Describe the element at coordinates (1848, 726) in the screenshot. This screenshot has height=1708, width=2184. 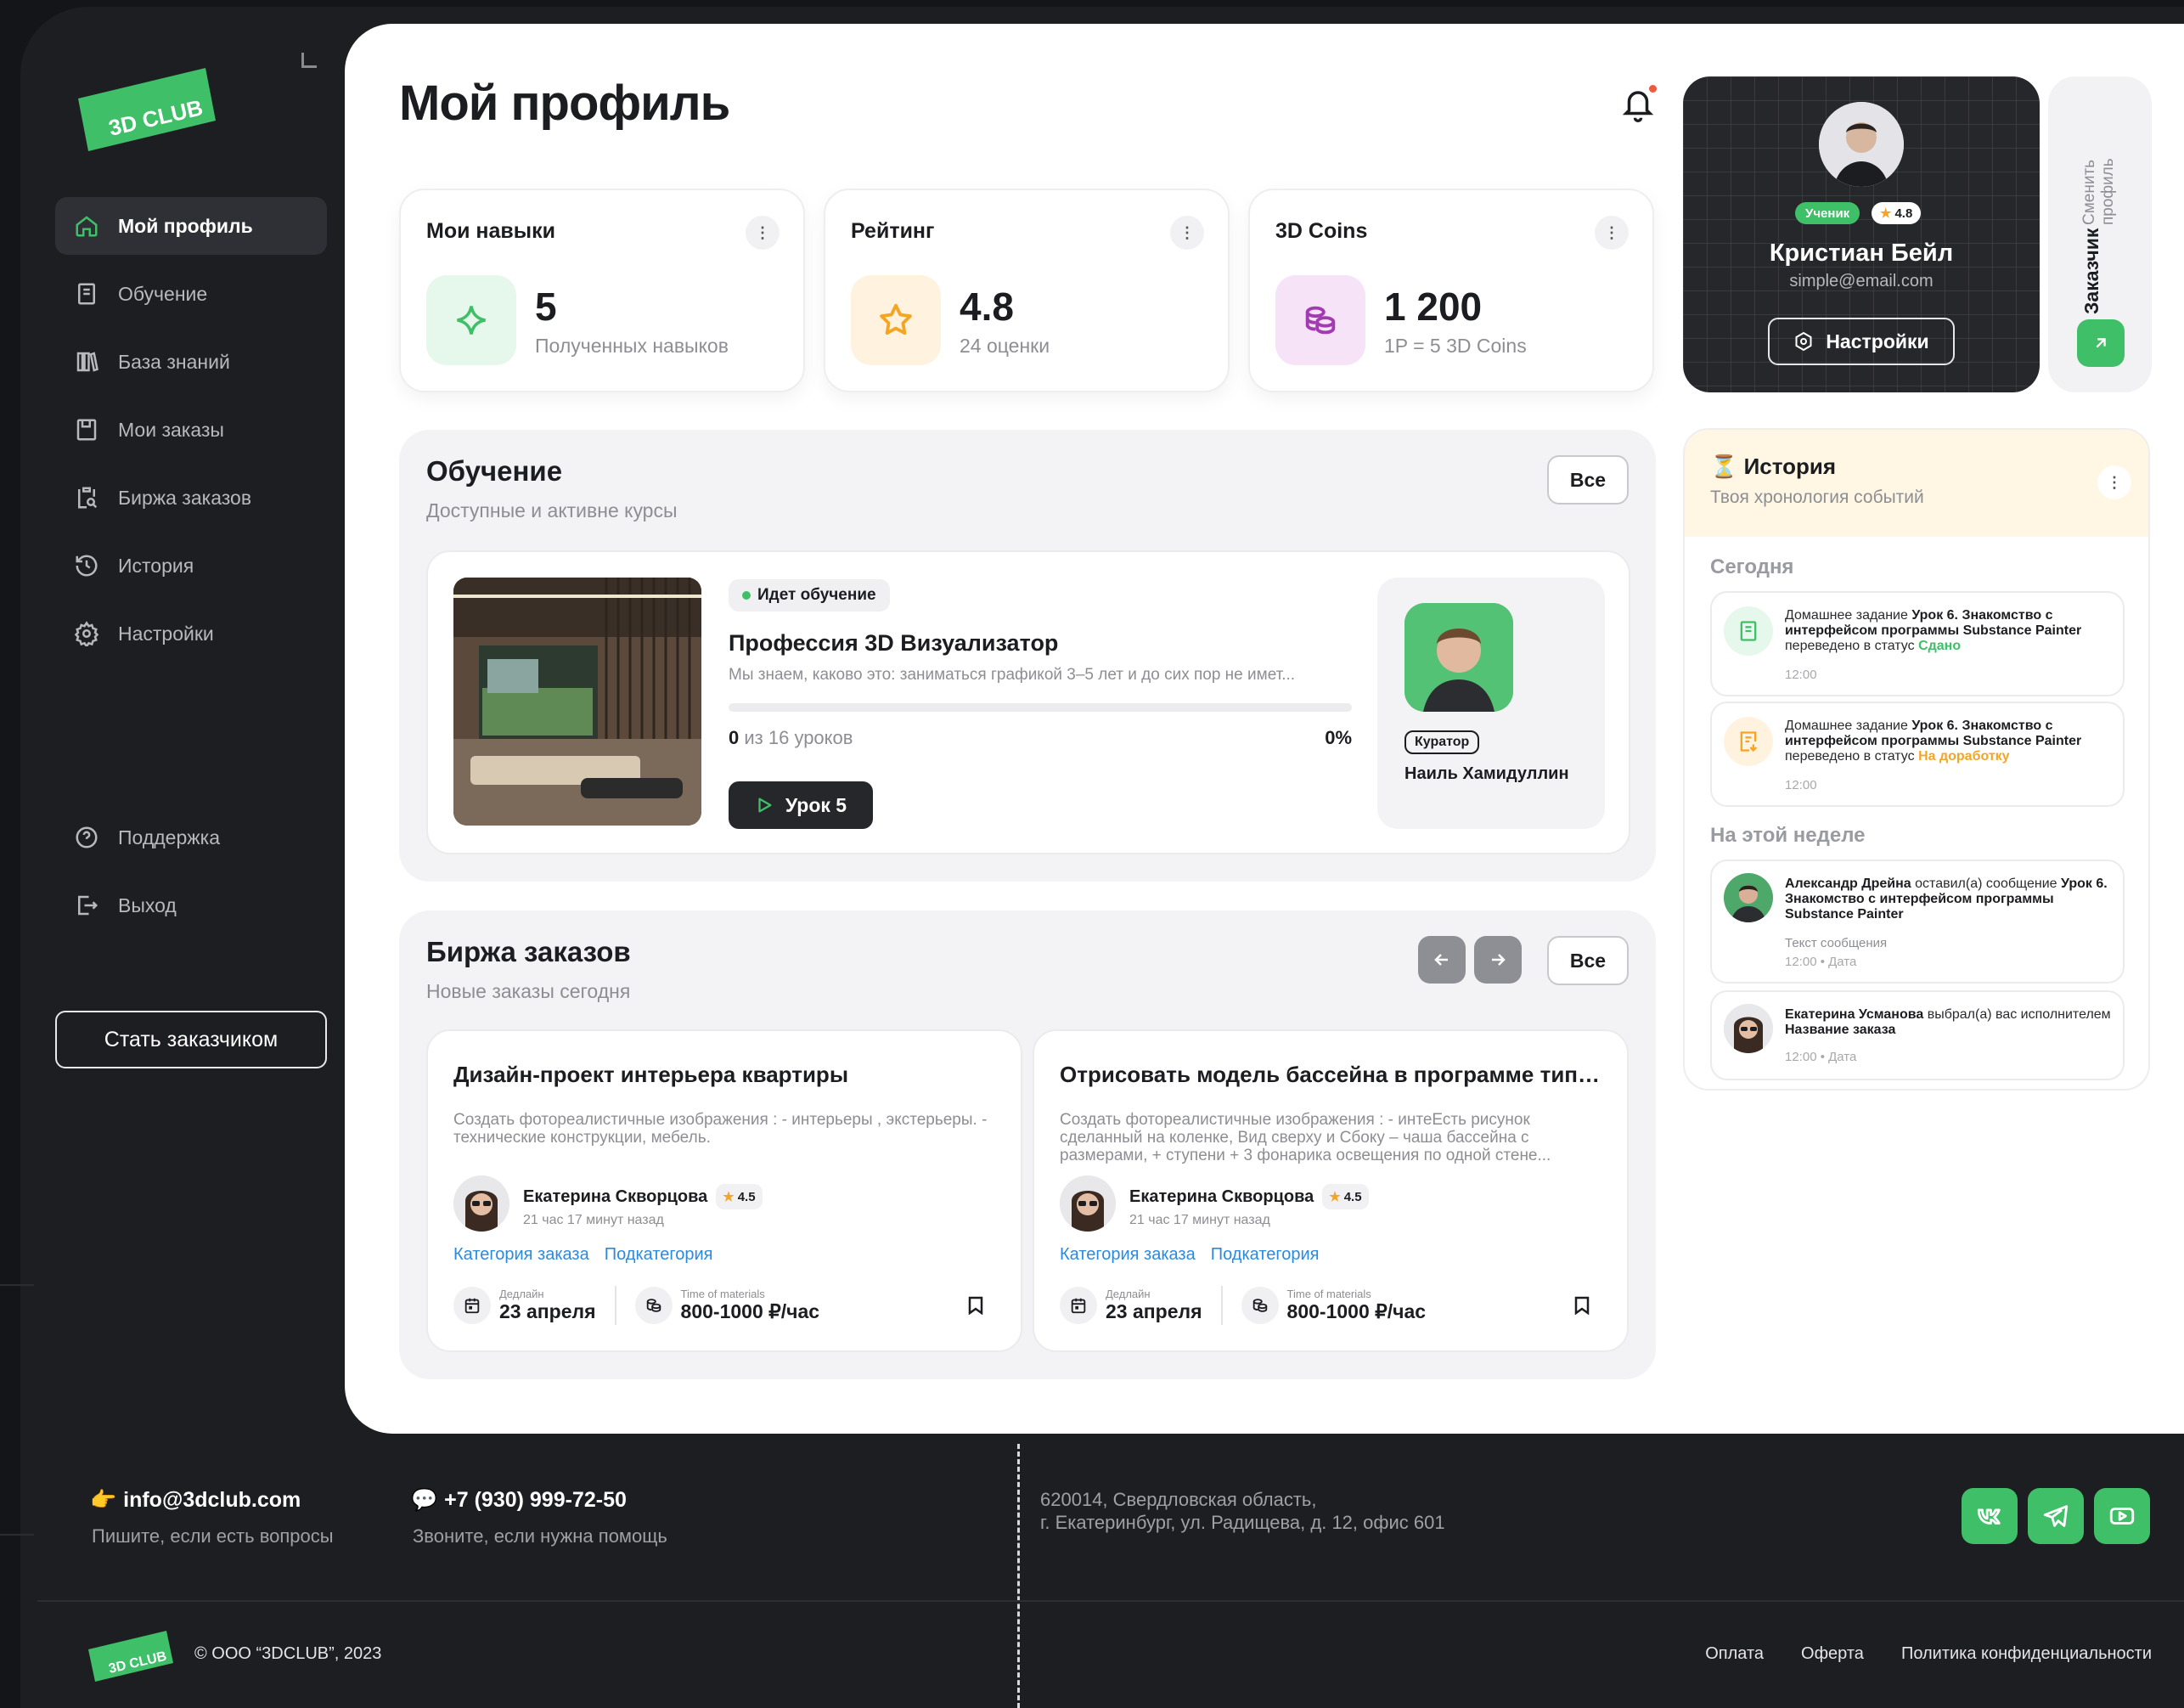
I see `history-text-pre: Домашнее задание` at that location.